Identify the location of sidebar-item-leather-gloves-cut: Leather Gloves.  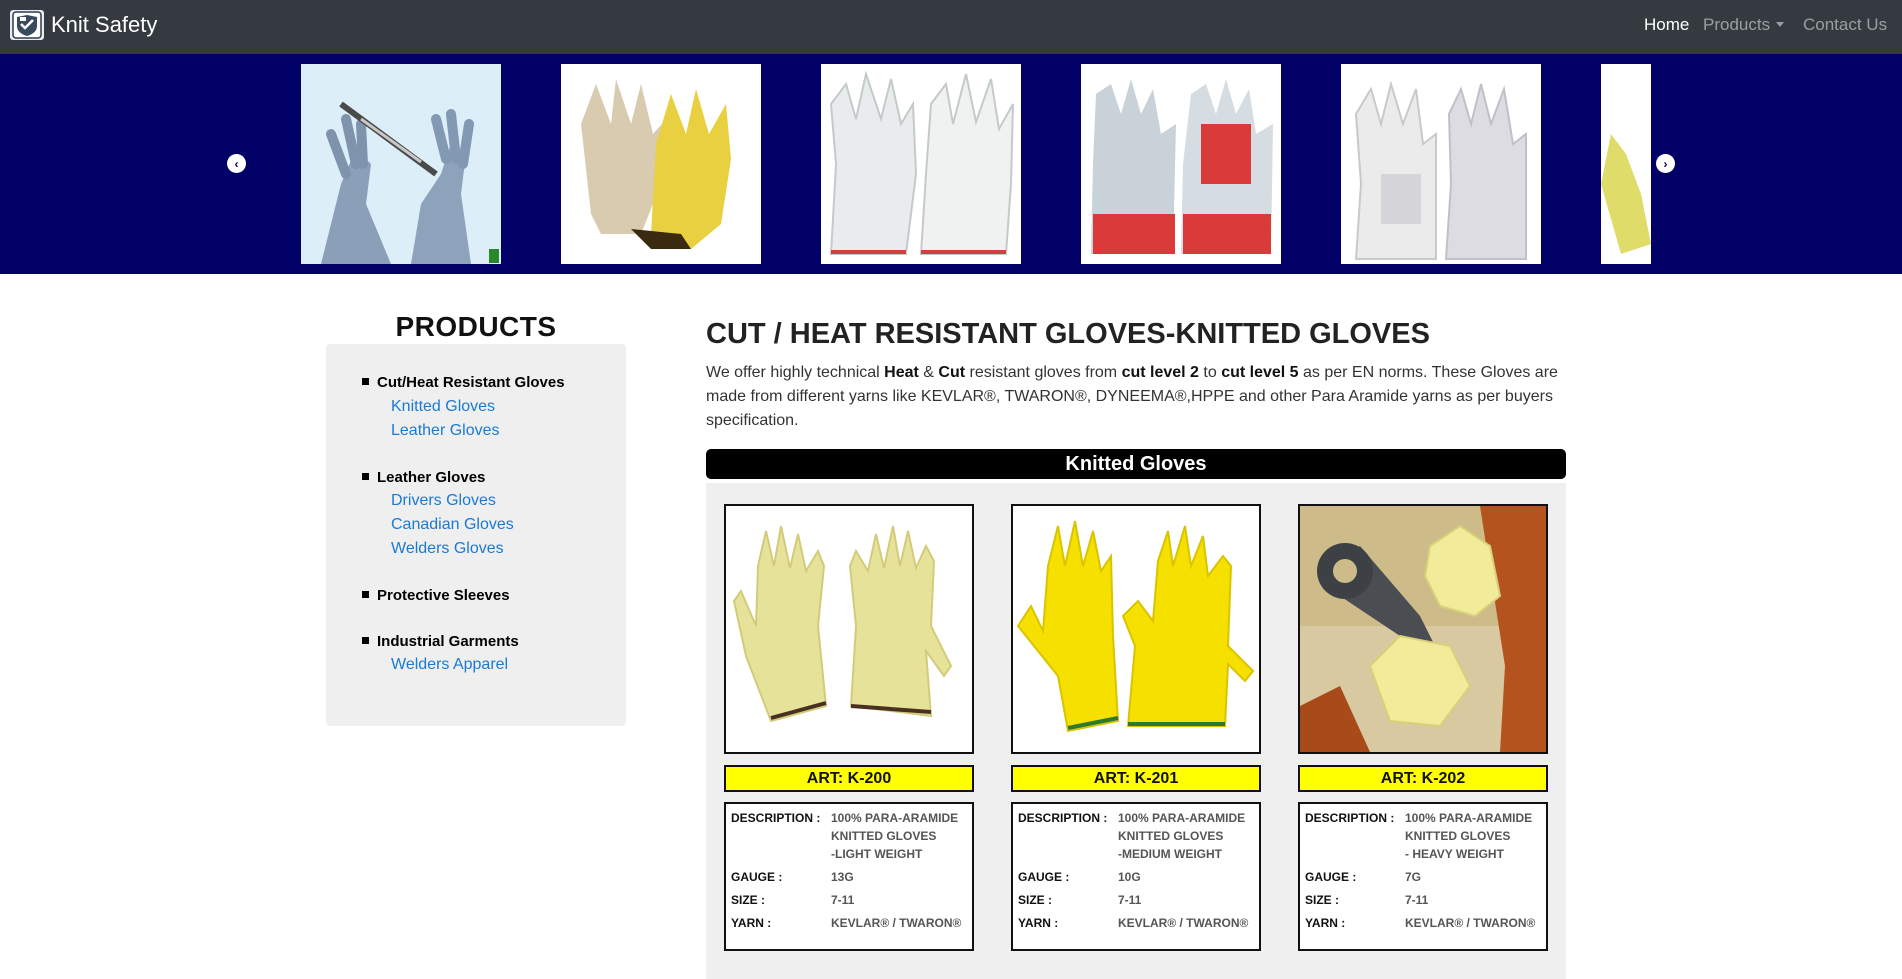
(445, 431).